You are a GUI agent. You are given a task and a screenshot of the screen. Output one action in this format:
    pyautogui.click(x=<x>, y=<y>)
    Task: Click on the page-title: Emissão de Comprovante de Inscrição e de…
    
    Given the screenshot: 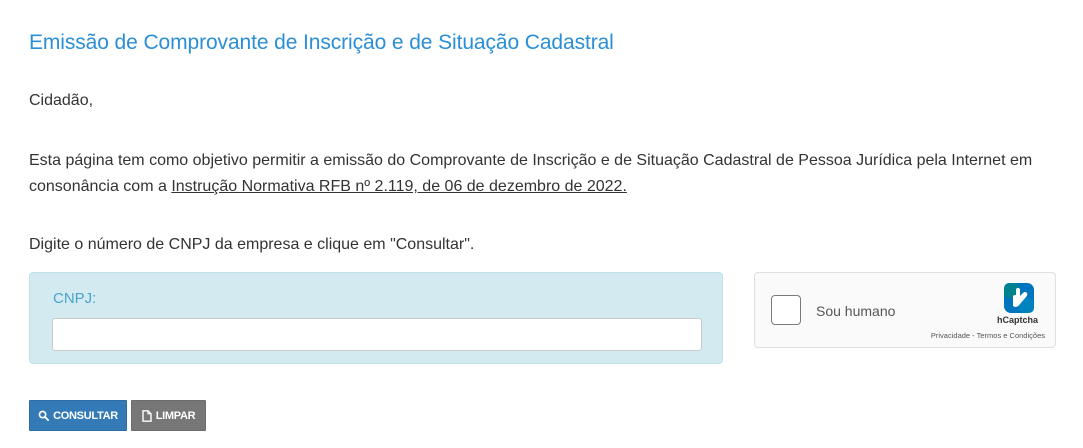 What is the action you would take?
    pyautogui.click(x=321, y=42)
    